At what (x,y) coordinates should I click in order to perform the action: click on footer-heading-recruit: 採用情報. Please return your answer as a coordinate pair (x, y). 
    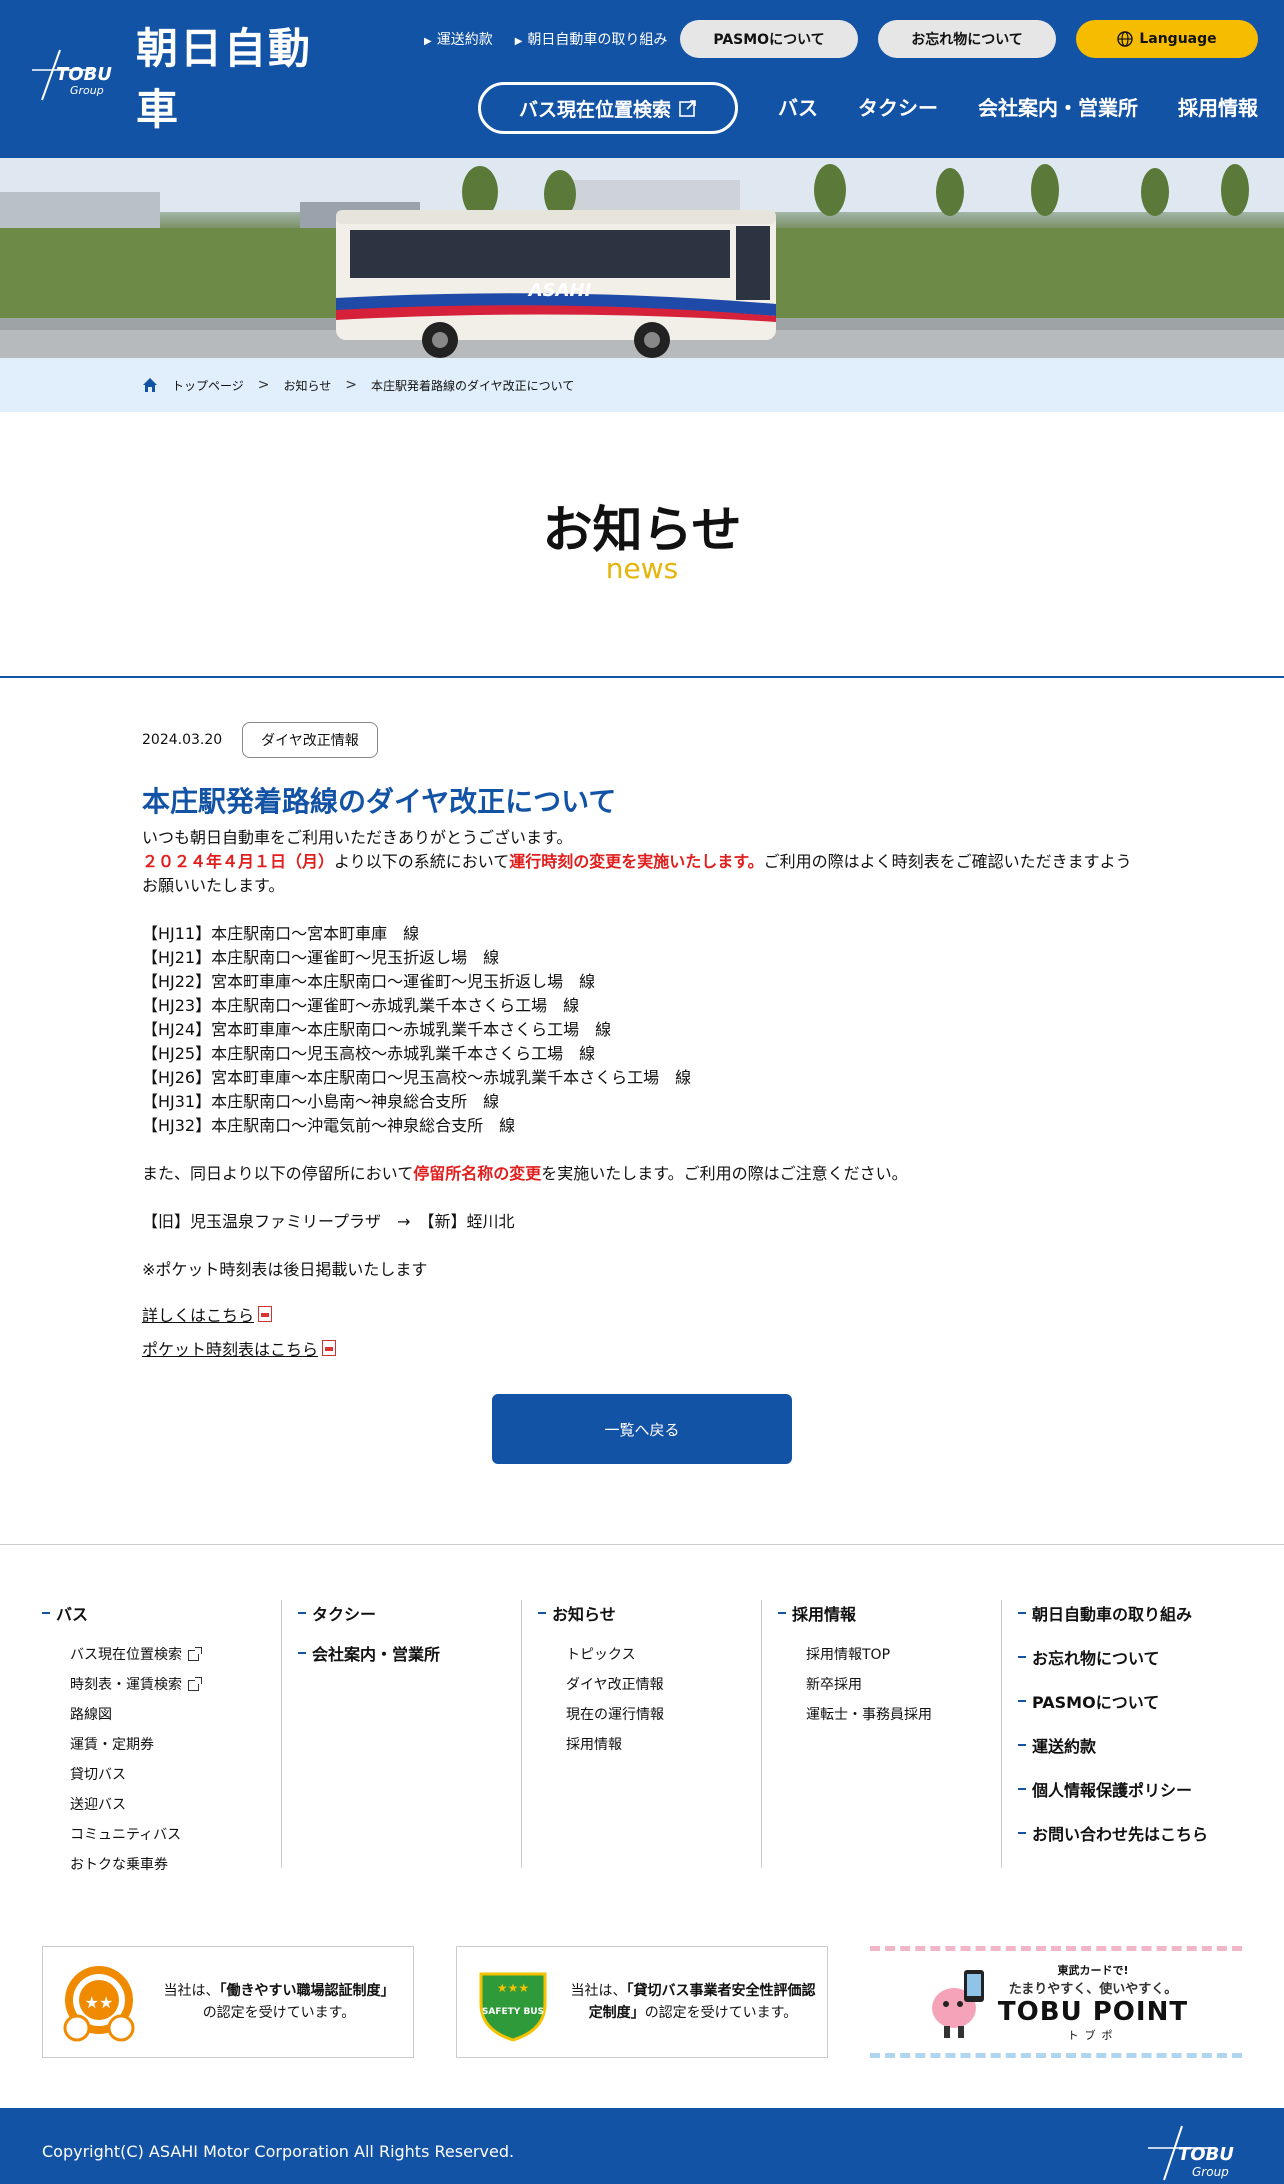
    Looking at the image, I should click on (889, 1613).